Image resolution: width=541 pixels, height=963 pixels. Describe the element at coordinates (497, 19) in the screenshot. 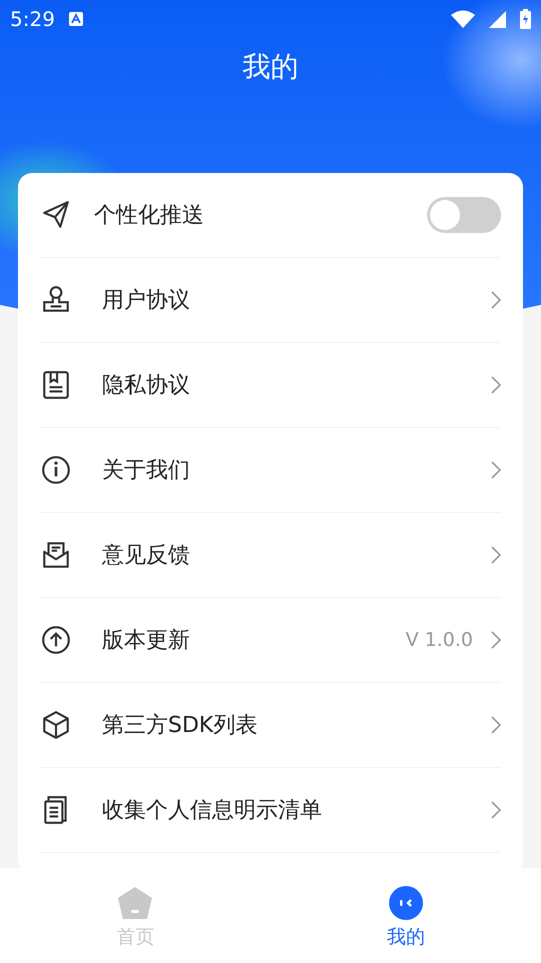

I see `signal-icon` at that location.